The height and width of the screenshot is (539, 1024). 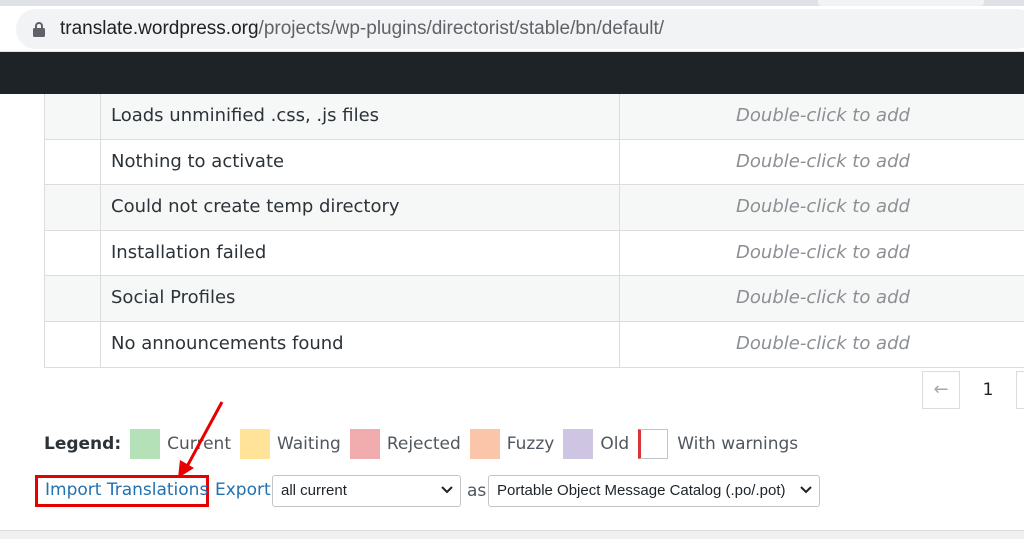 What do you see at coordinates (361, 162) in the screenshot?
I see `original-string: Nothing to activate` at bounding box center [361, 162].